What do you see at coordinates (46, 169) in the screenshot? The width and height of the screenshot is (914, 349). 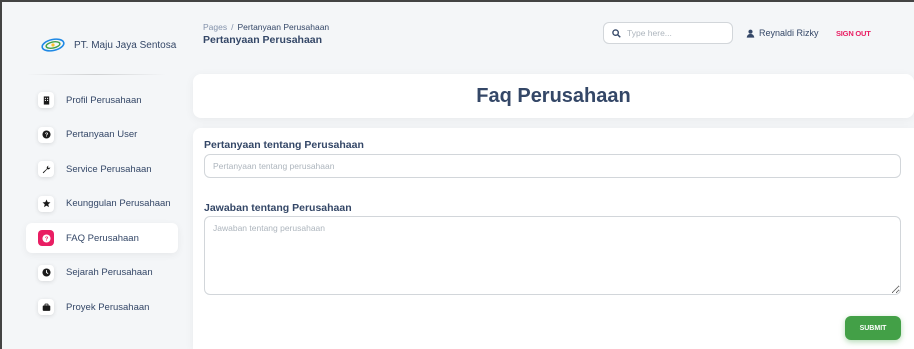 I see `wrench-icon` at bounding box center [46, 169].